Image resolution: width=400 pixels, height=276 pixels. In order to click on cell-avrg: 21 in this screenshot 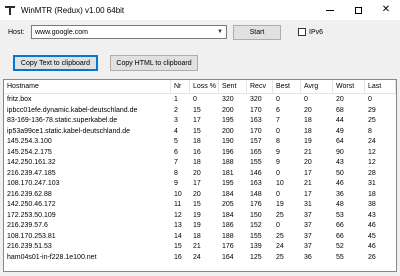, I will do `click(308, 183)`.